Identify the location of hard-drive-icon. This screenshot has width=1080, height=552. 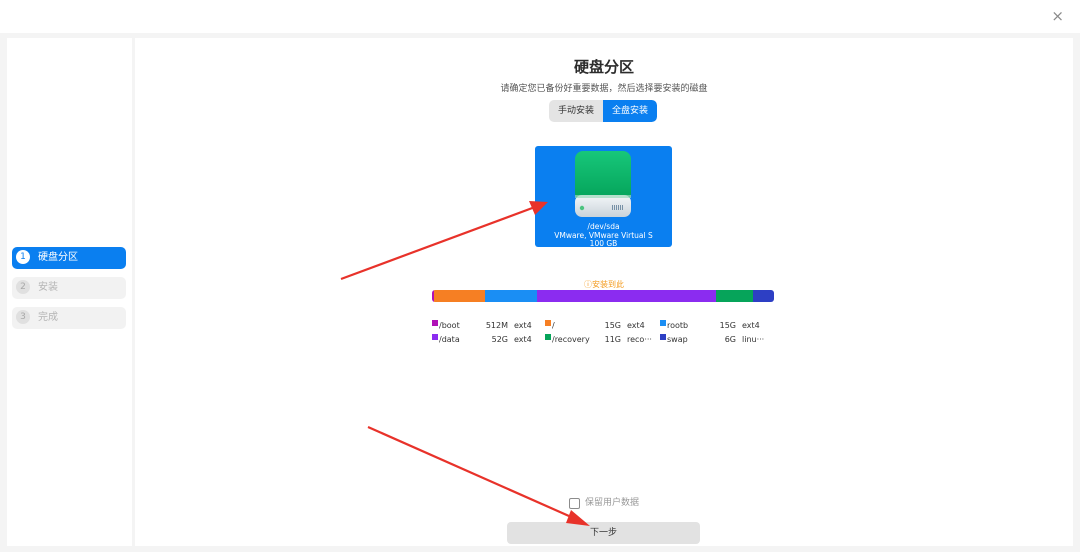
(603, 184).